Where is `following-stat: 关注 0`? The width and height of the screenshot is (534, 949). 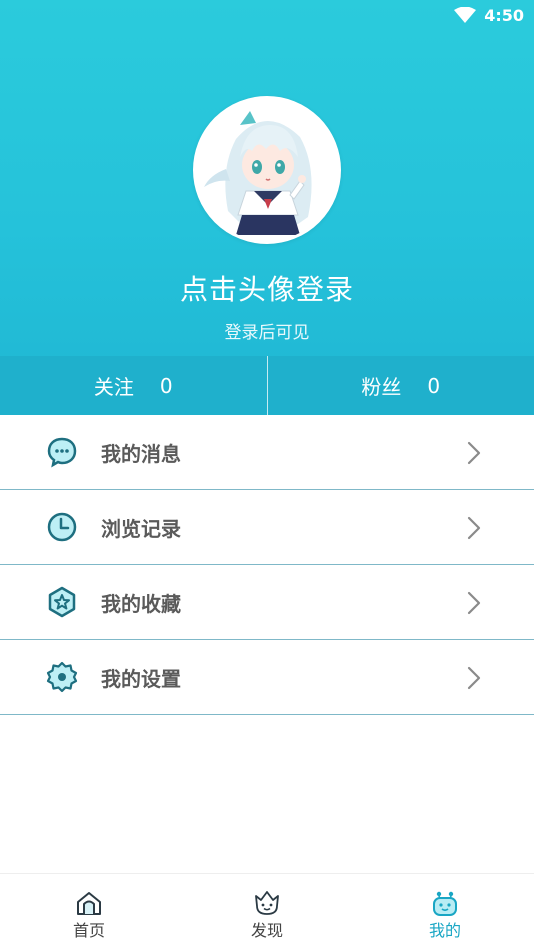
following-stat: 关注 0 is located at coordinates (133, 385).